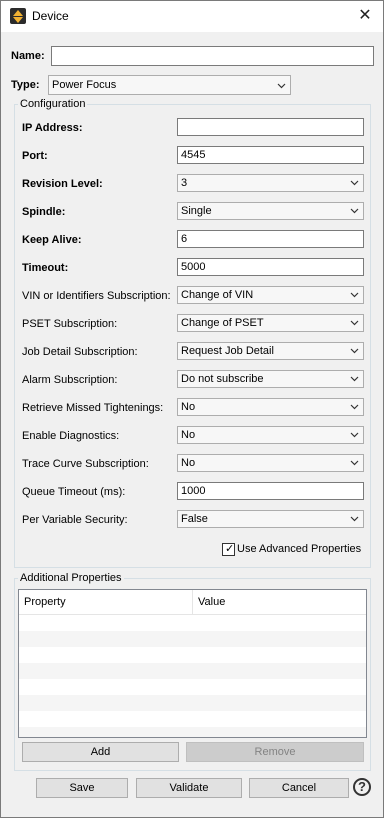  I want to click on pset-subscription-select-value: Change of PSET, so click(222, 323).